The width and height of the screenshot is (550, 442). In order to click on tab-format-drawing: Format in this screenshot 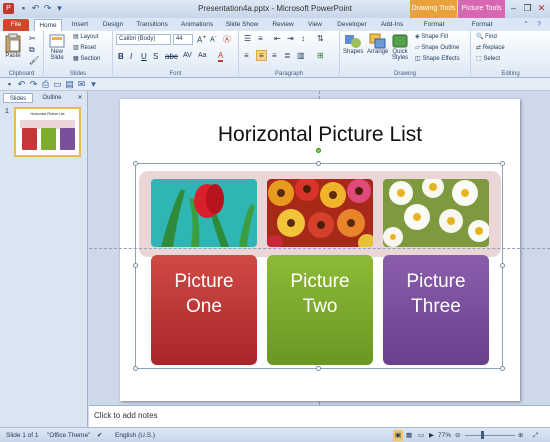, I will do `click(434, 25)`.